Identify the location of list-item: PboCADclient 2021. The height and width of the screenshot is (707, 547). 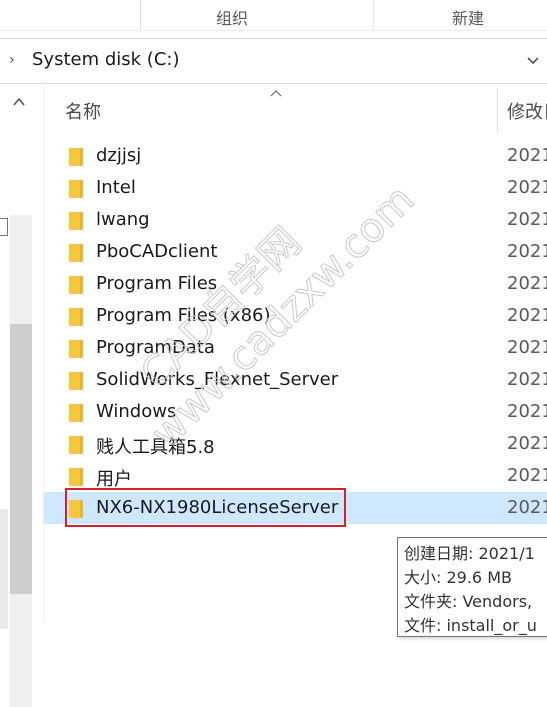
(295, 252).